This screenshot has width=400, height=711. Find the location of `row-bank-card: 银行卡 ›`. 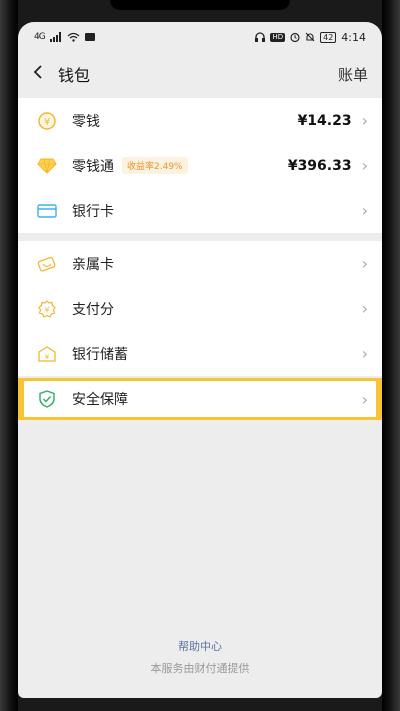

row-bank-card: 银行卡 › is located at coordinates (200, 210).